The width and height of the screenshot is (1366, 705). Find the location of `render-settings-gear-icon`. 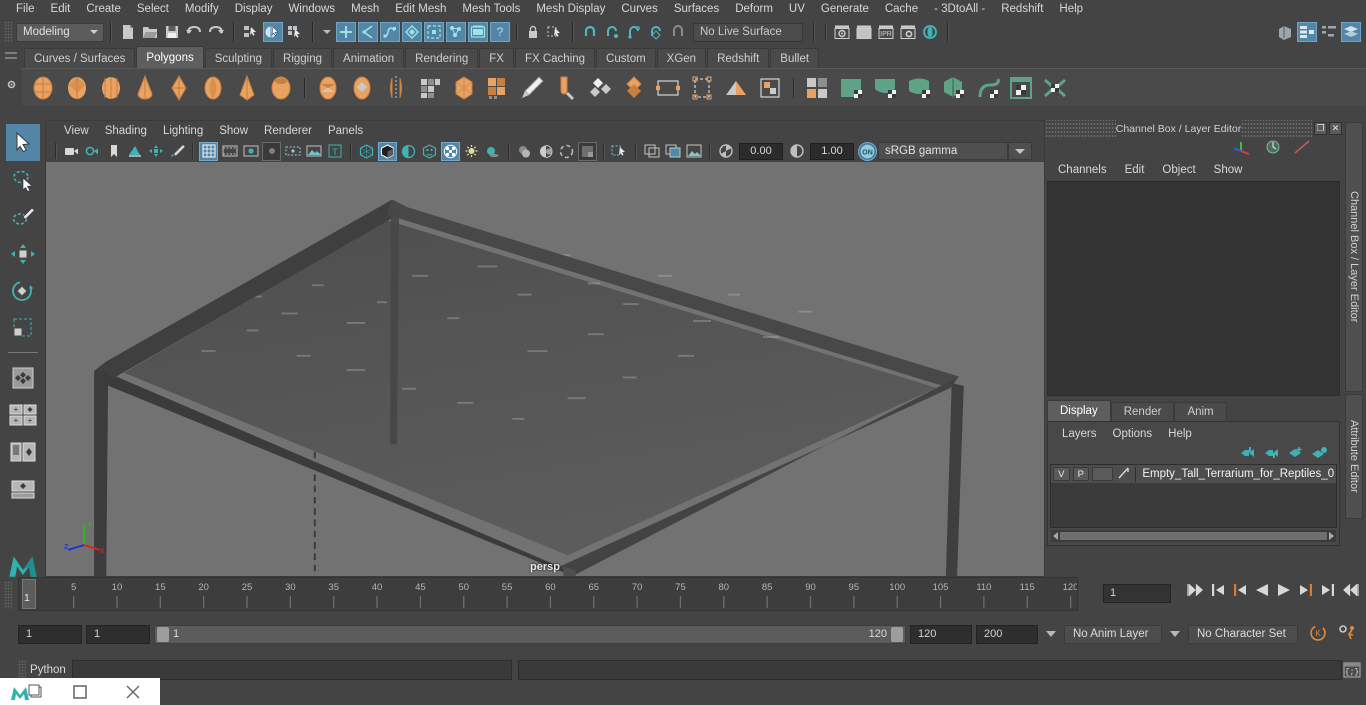

render-settings-gear-icon is located at coordinates (908, 32).